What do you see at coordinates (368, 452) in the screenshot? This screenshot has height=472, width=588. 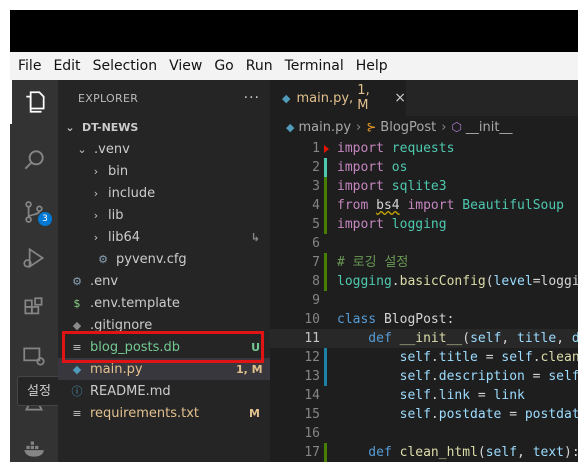 I see `code-token: def` at bounding box center [368, 452].